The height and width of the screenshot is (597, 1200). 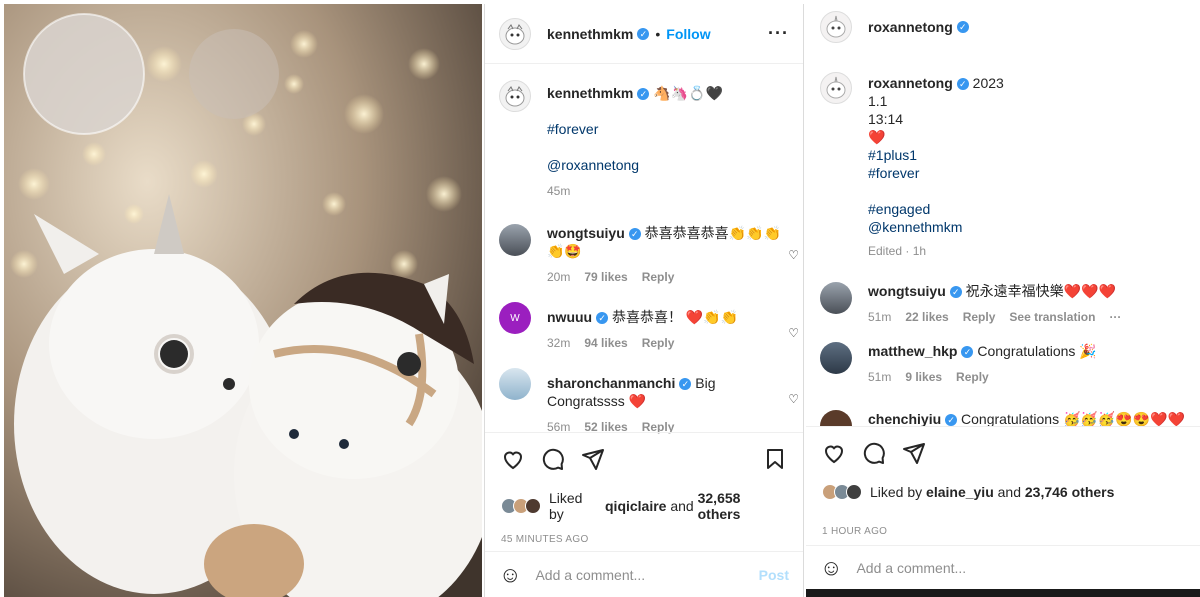 I want to click on likes-summary: Liked by elaine_yiu and 23,746 others, so click(x=1003, y=492).